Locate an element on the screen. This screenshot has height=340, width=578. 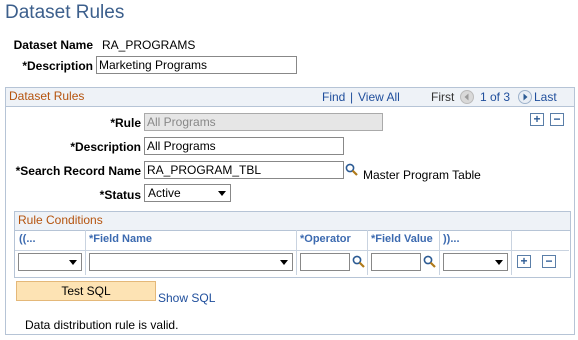
rule-input: All Programs is located at coordinates (263, 122).